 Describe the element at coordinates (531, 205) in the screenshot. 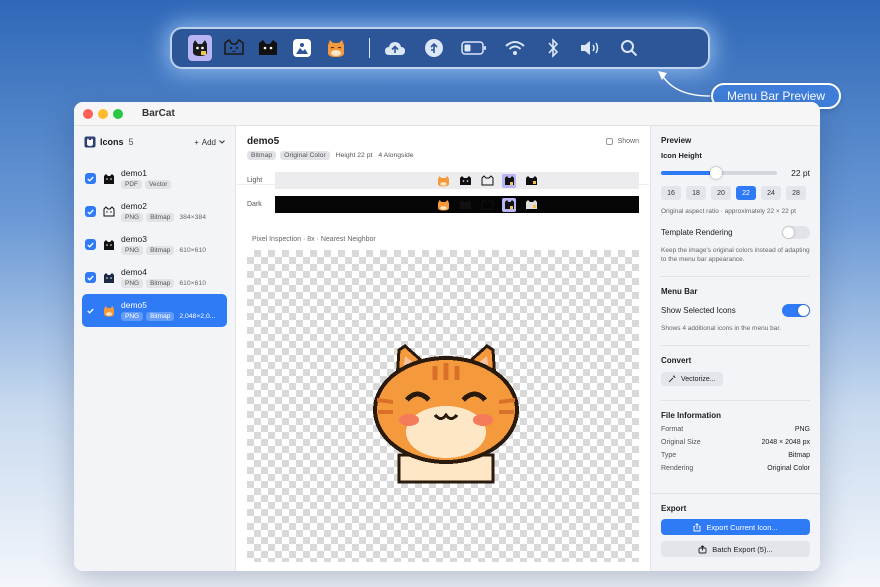

I see `cat-white-icon` at that location.